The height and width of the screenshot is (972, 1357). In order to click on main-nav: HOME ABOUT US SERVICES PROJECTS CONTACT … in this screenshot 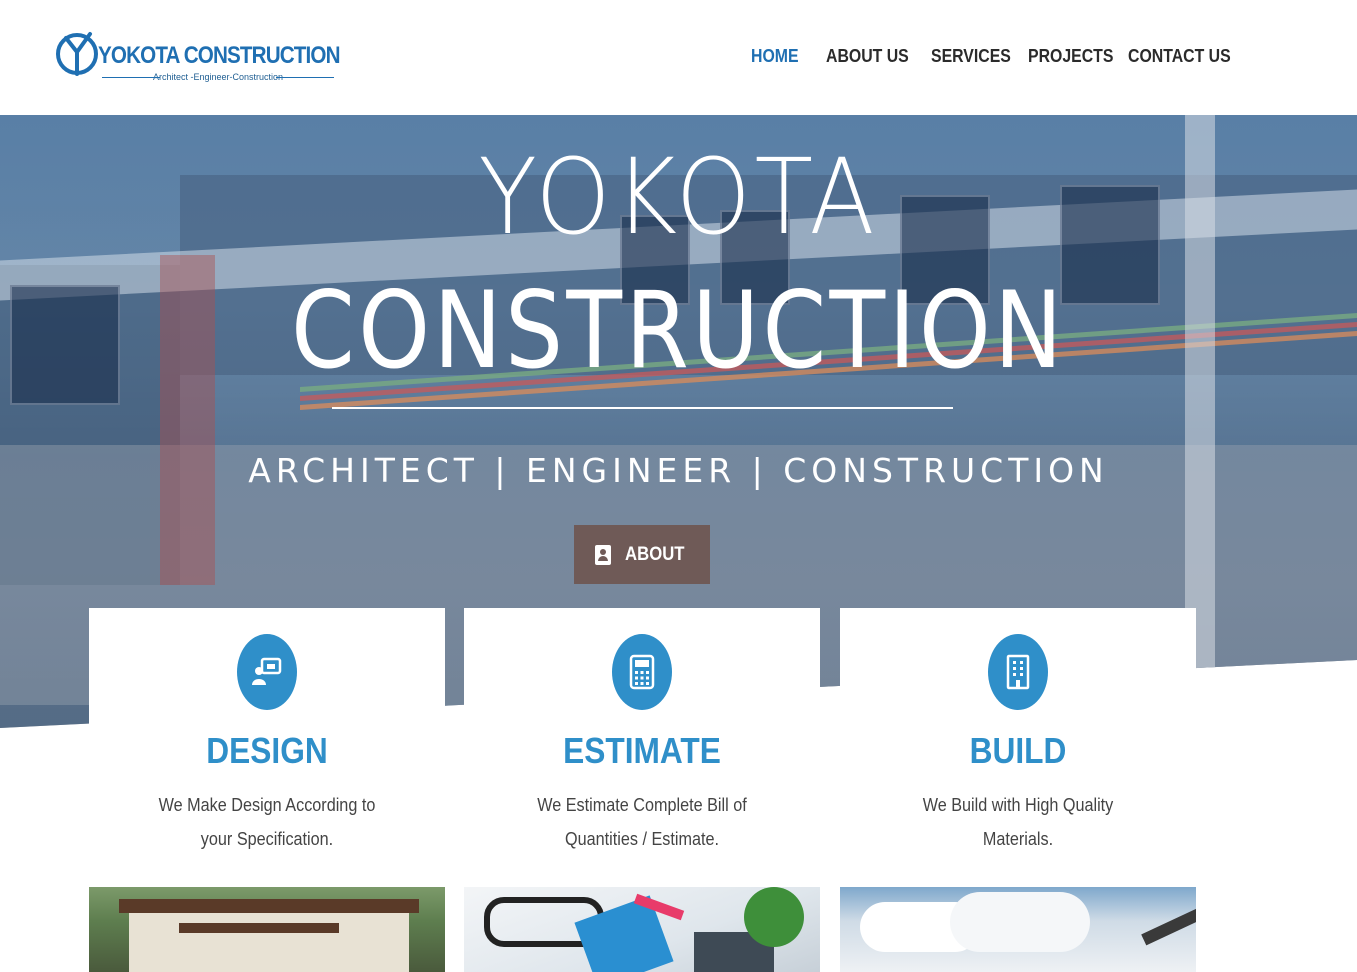, I will do `click(994, 56)`.